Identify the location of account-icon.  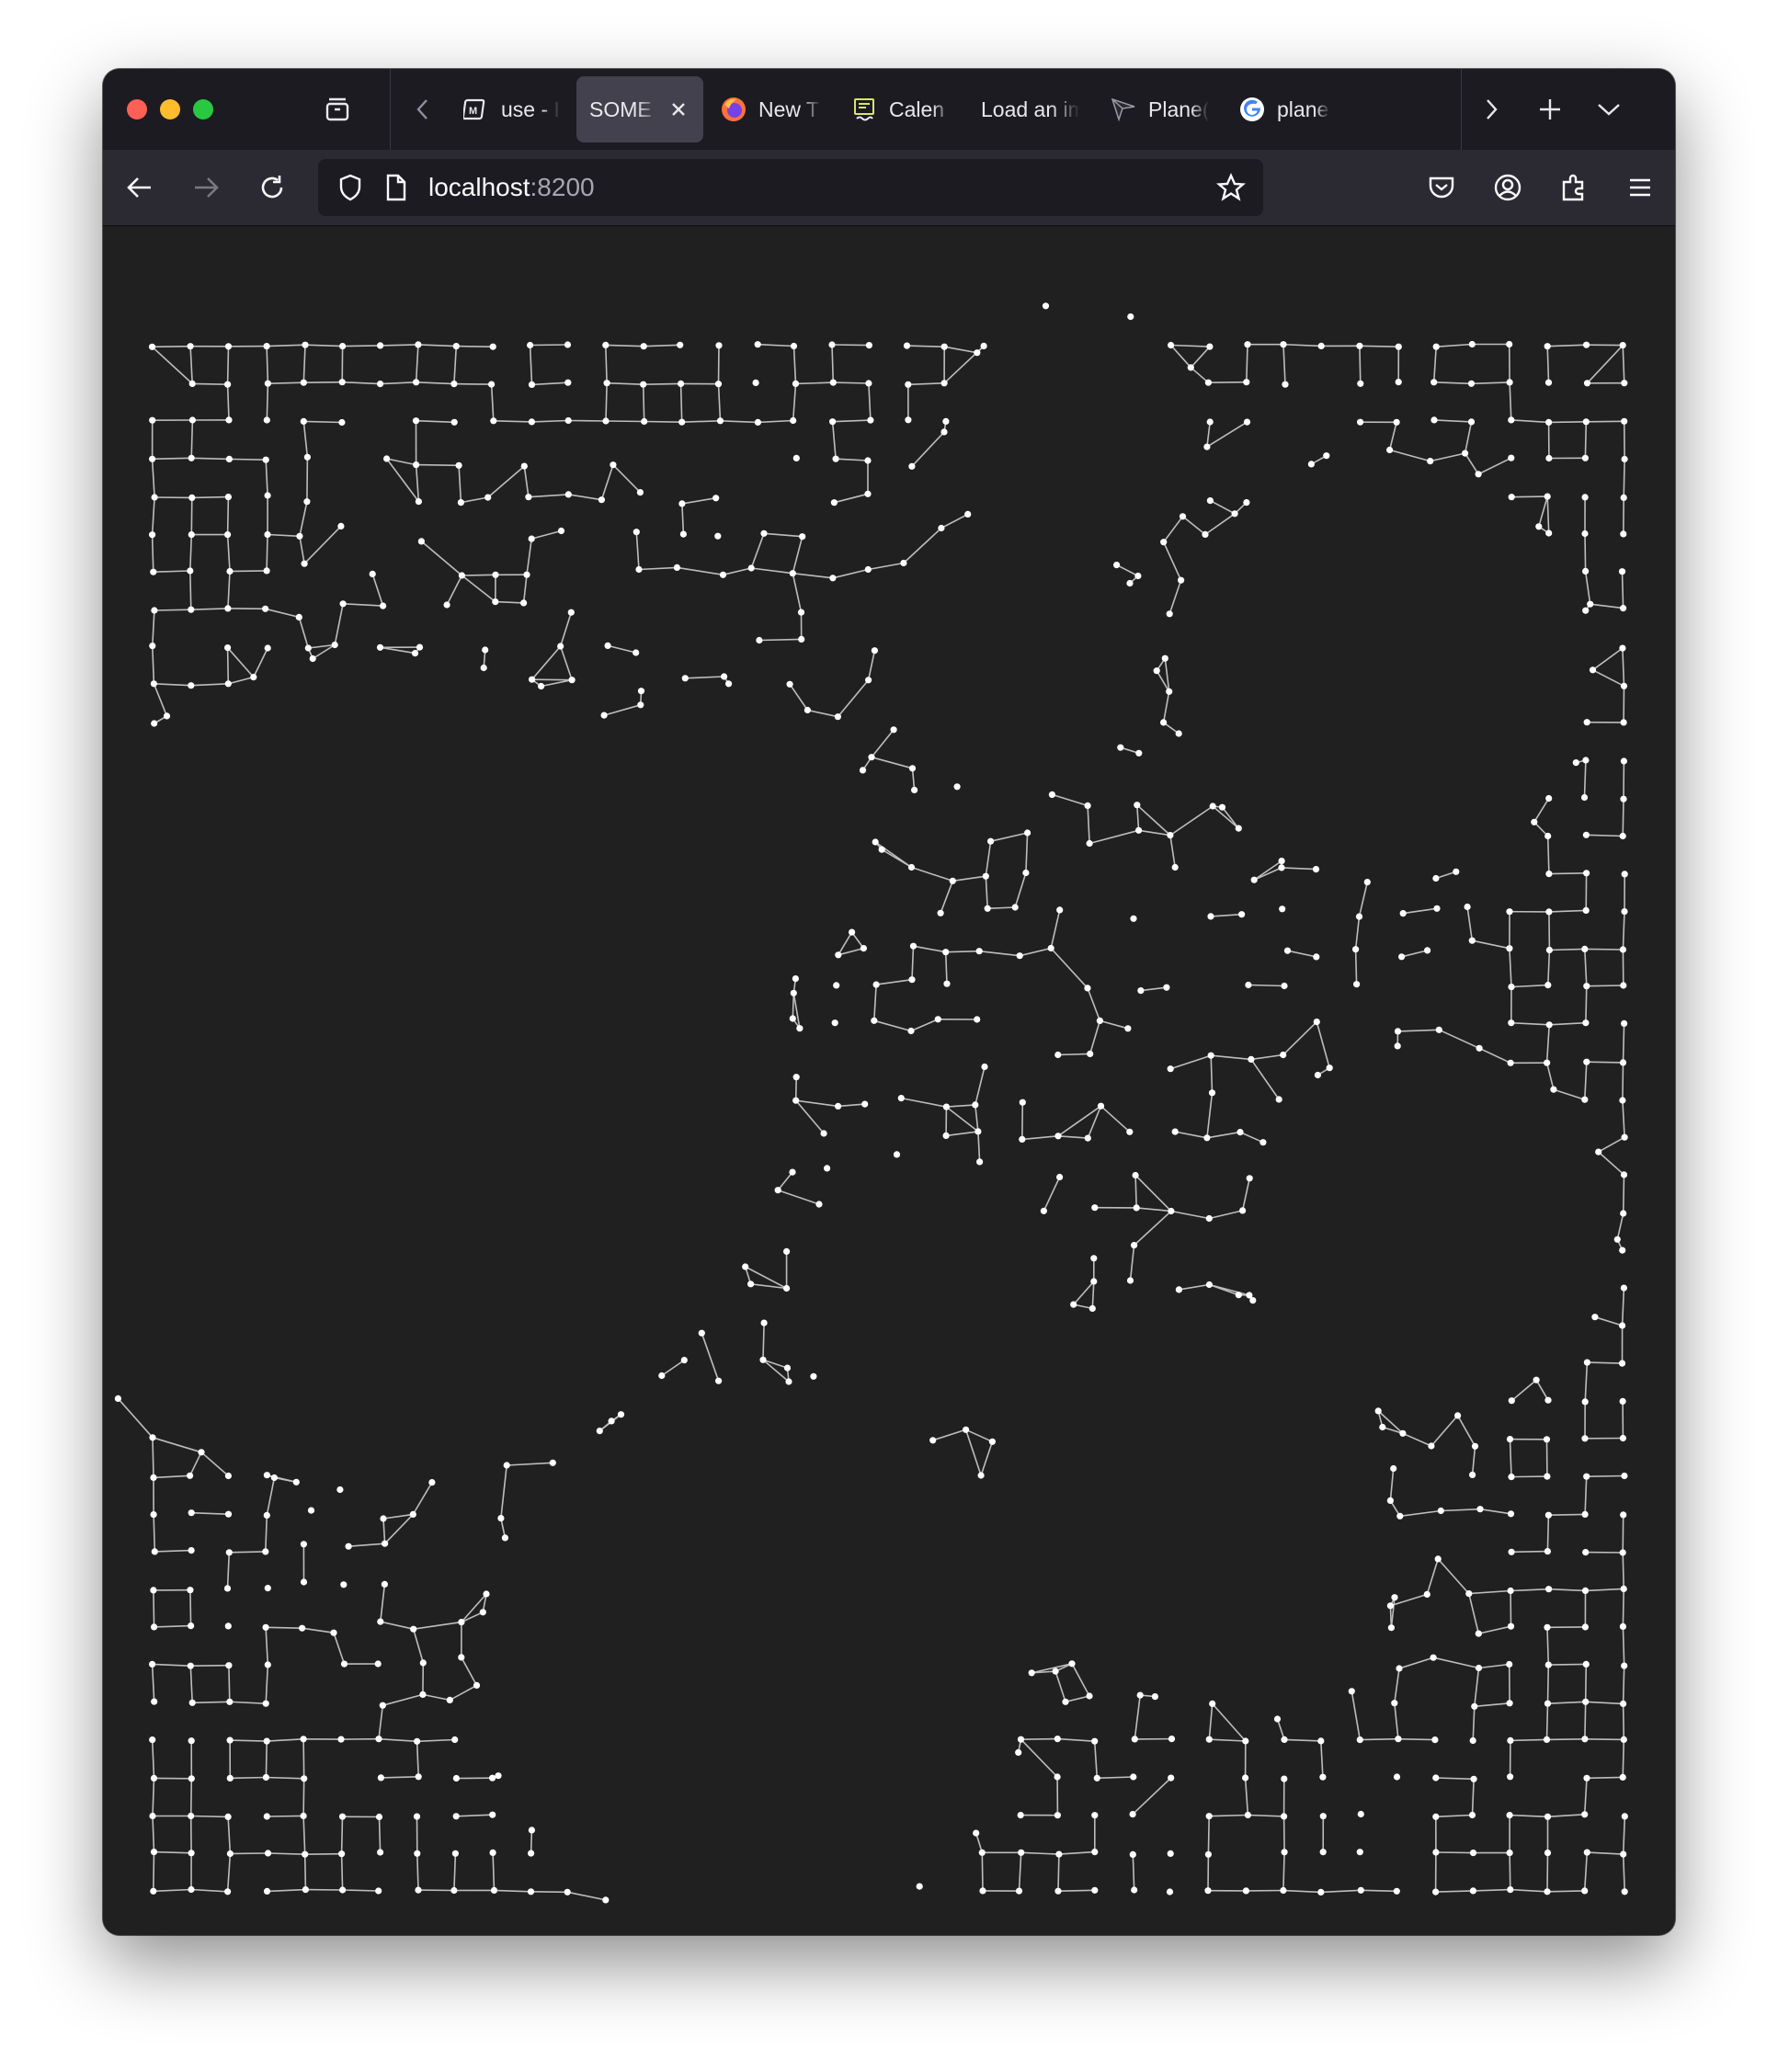
(1507, 187).